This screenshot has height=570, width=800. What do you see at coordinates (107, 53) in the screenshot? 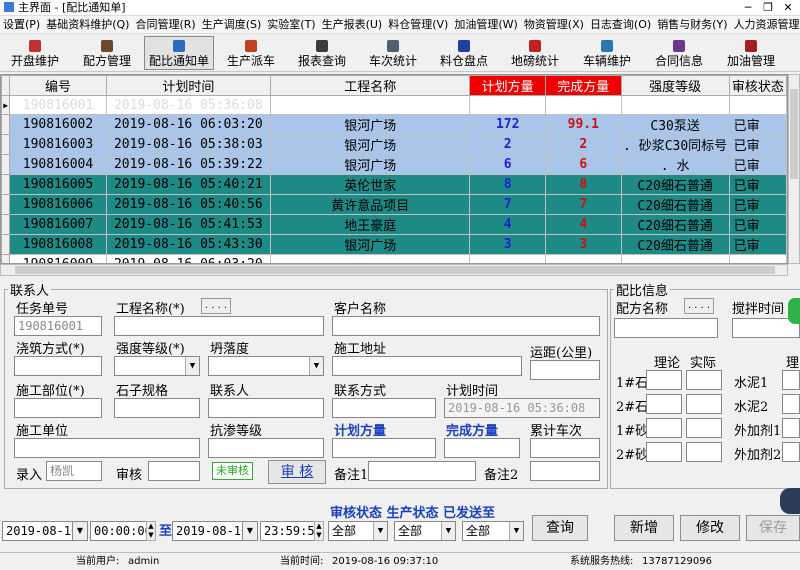
I see `toolbar-recipe-button: 配方管理` at bounding box center [107, 53].